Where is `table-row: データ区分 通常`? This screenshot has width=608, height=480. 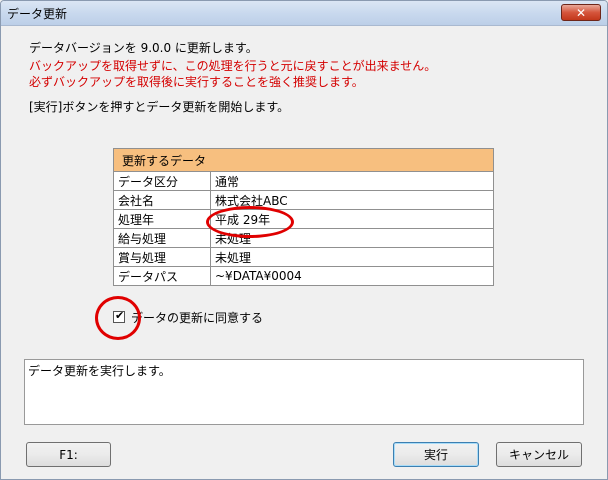
table-row: データ区分 通常 is located at coordinates (303, 181).